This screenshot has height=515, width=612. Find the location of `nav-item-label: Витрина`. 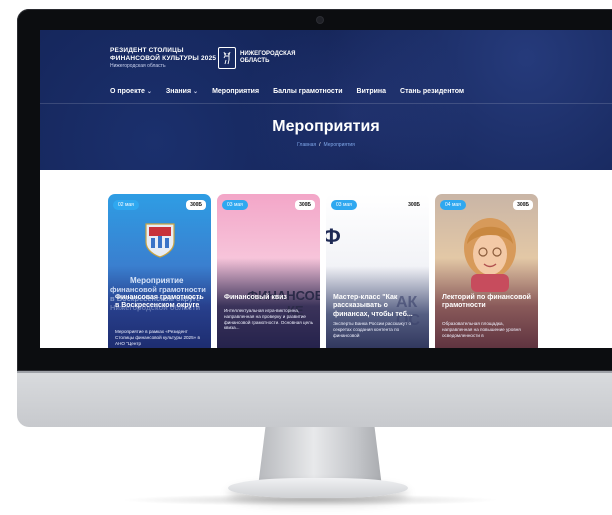

nav-item-label: Витрина is located at coordinates (371, 91).